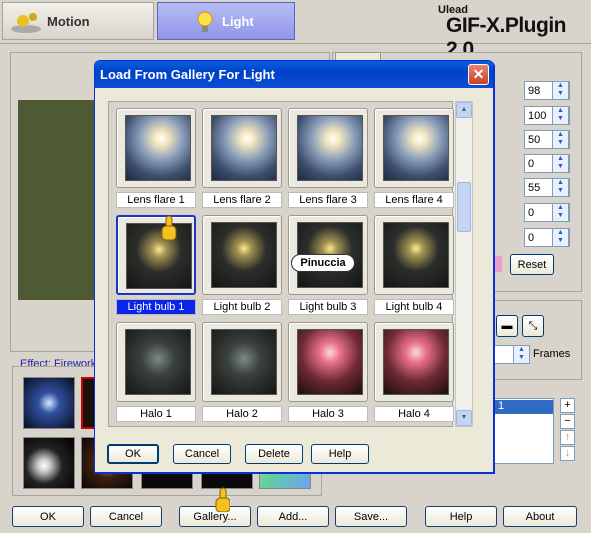  I want to click on help-button: Help, so click(461, 516).